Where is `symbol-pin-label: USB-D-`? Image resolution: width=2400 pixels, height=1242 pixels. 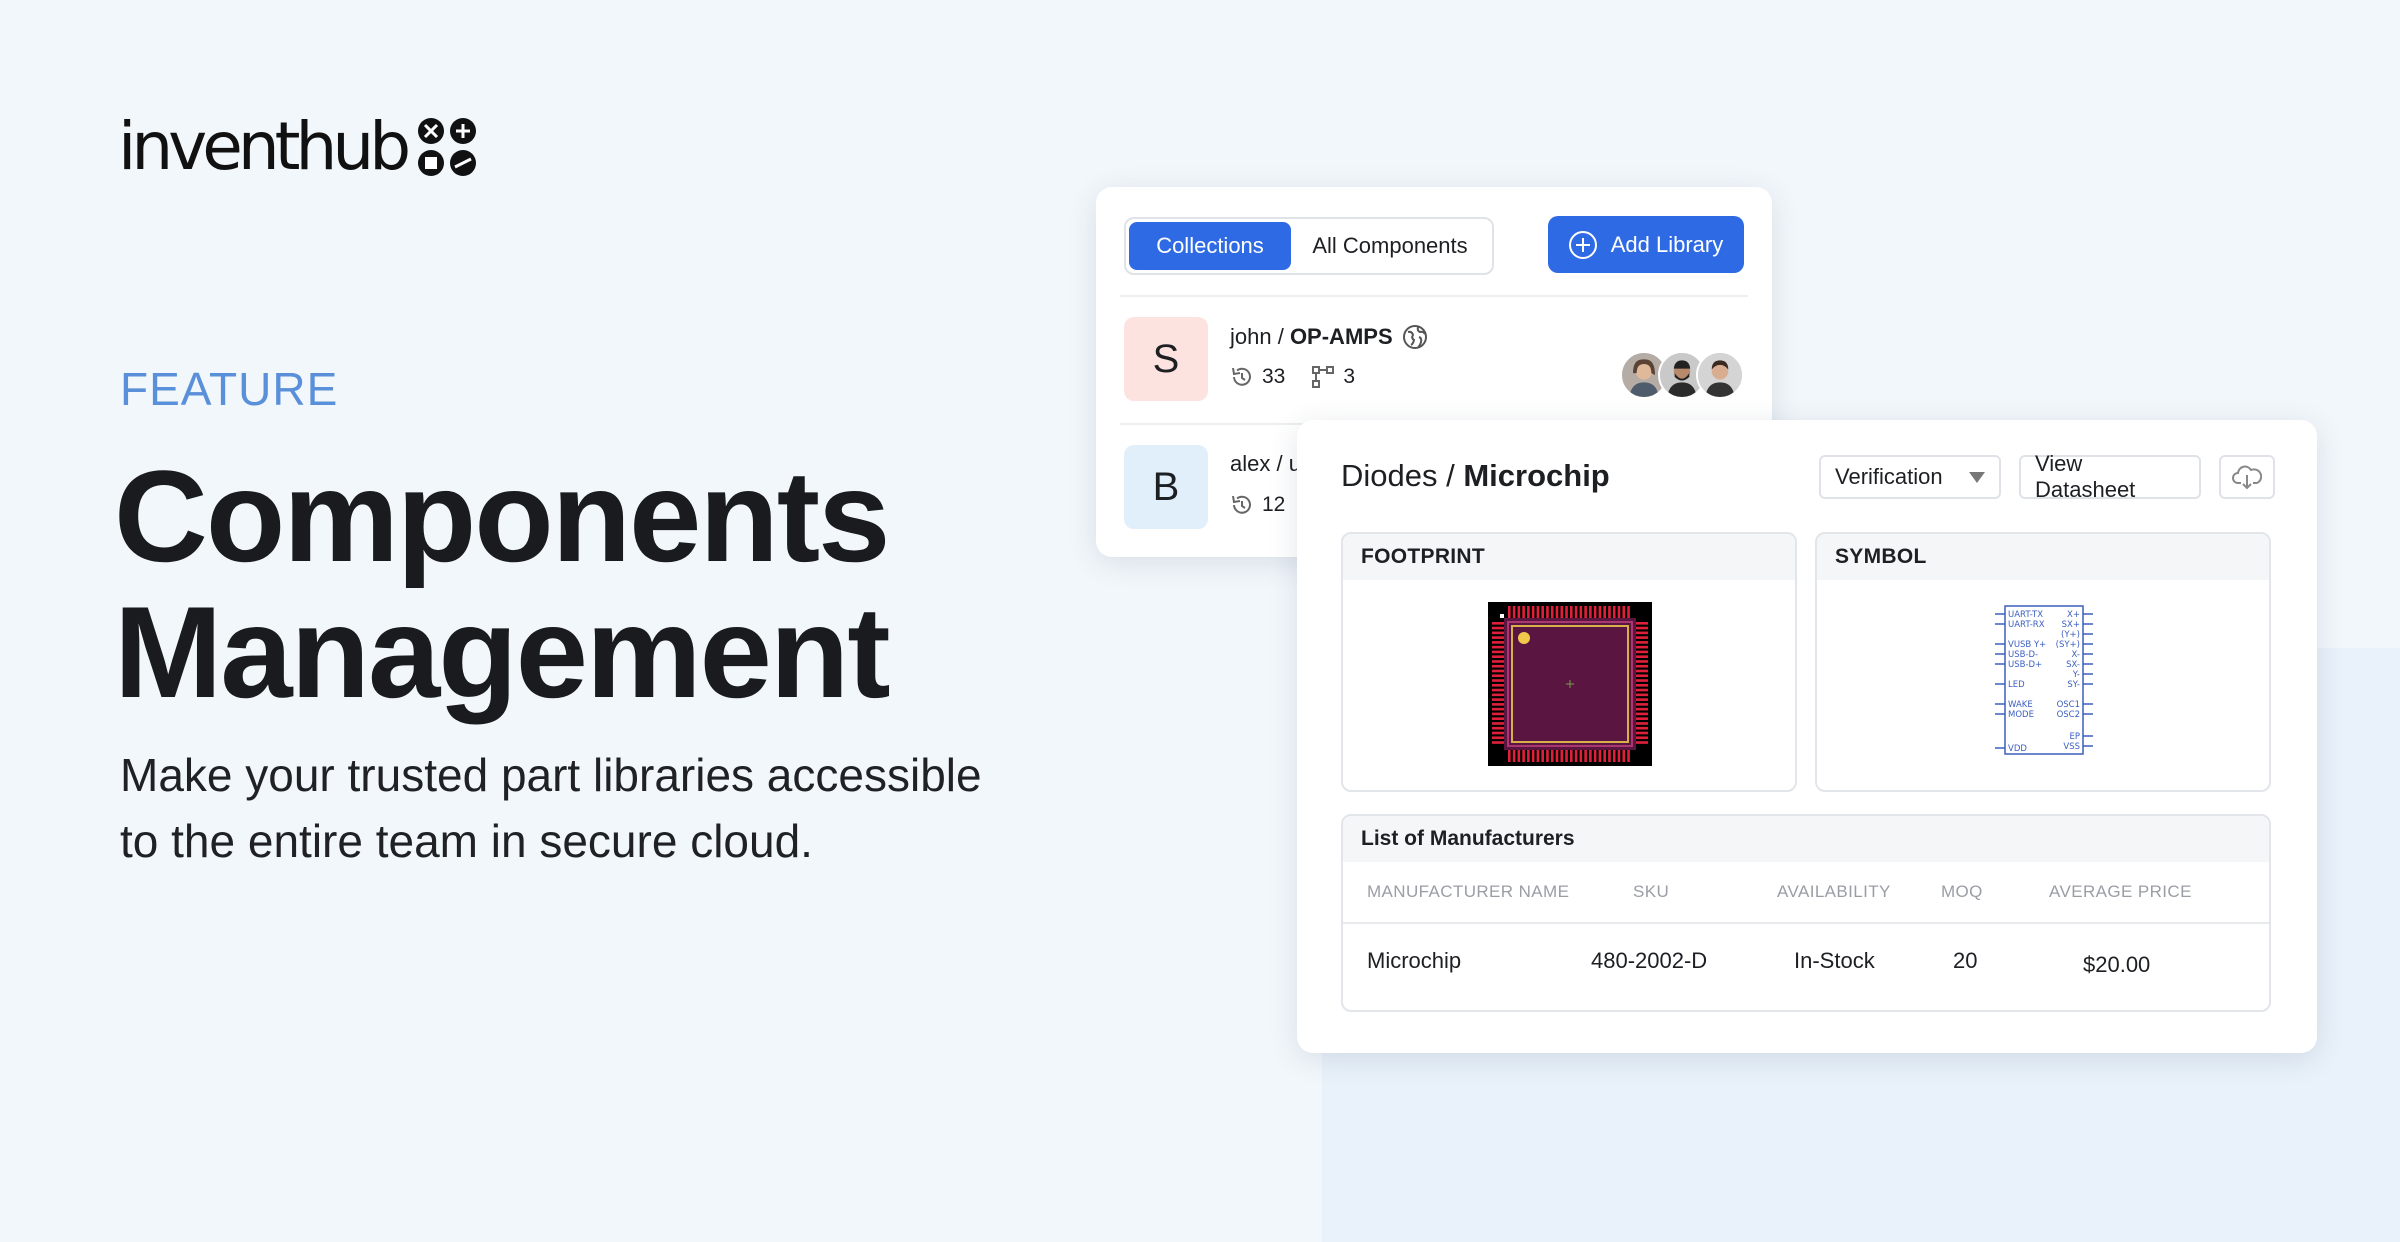
symbol-pin-label: USB-D- is located at coordinates (2023, 655).